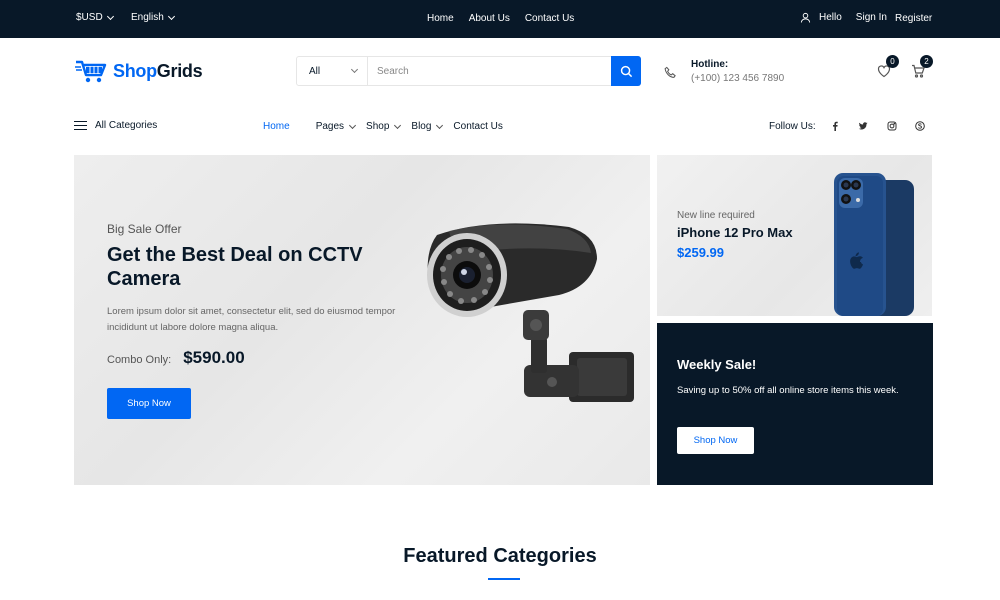 The image size is (1000, 600). Describe the element at coordinates (737, 78) in the screenshot. I see `hotline-number: (+100) 123 456 7890` at that location.